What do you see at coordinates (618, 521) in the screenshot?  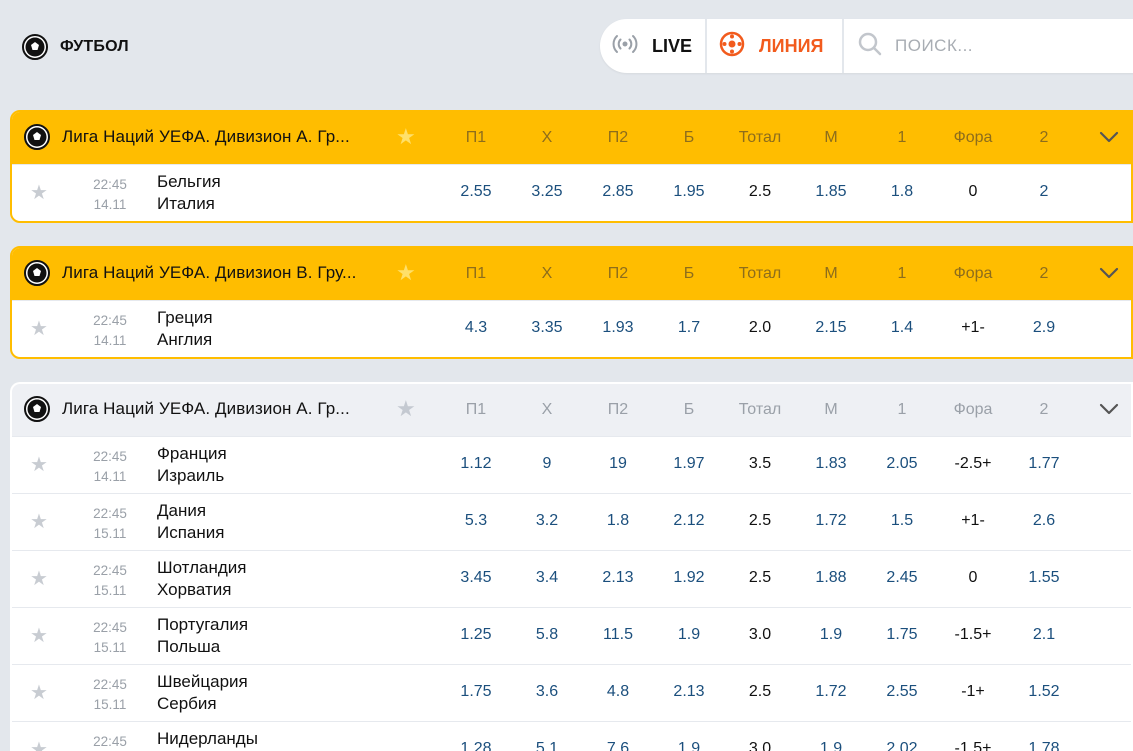 I see `odds-p2: 1.8` at bounding box center [618, 521].